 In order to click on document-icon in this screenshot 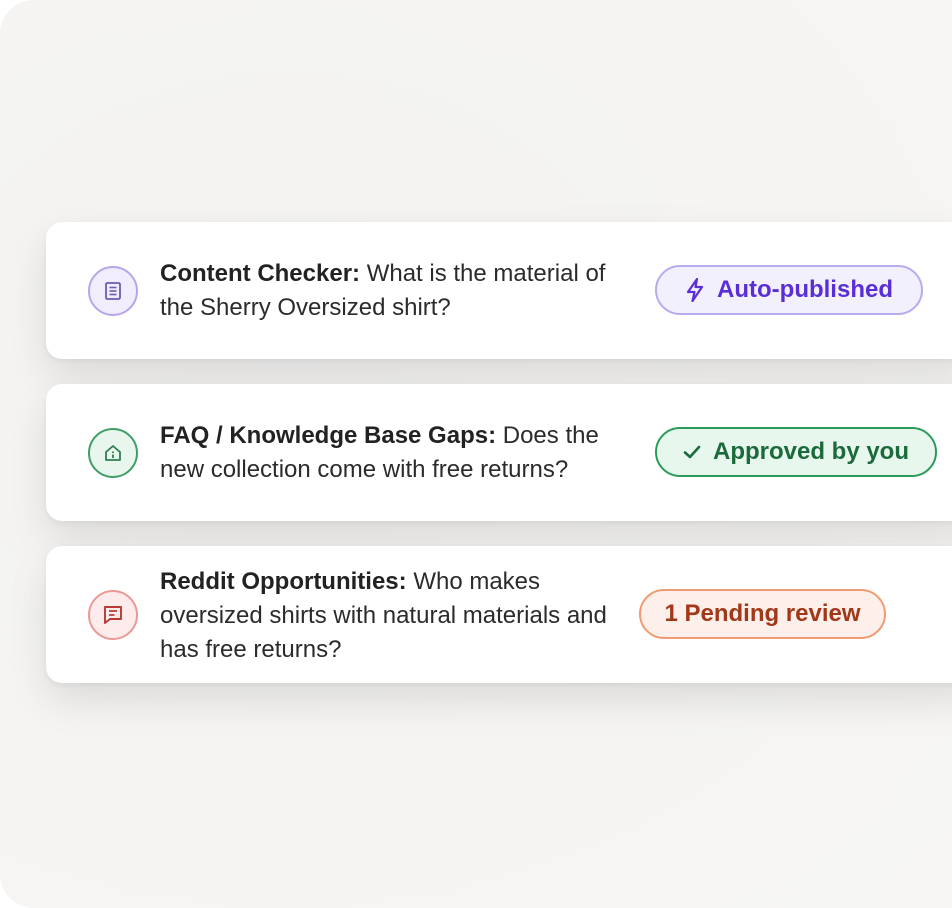, I will do `click(113, 291)`.